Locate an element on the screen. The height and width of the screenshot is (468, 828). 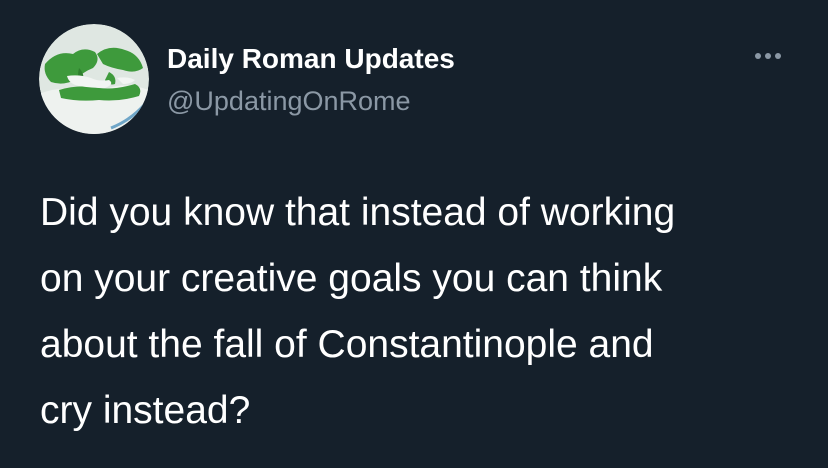
more-options-button is located at coordinates (768, 56).